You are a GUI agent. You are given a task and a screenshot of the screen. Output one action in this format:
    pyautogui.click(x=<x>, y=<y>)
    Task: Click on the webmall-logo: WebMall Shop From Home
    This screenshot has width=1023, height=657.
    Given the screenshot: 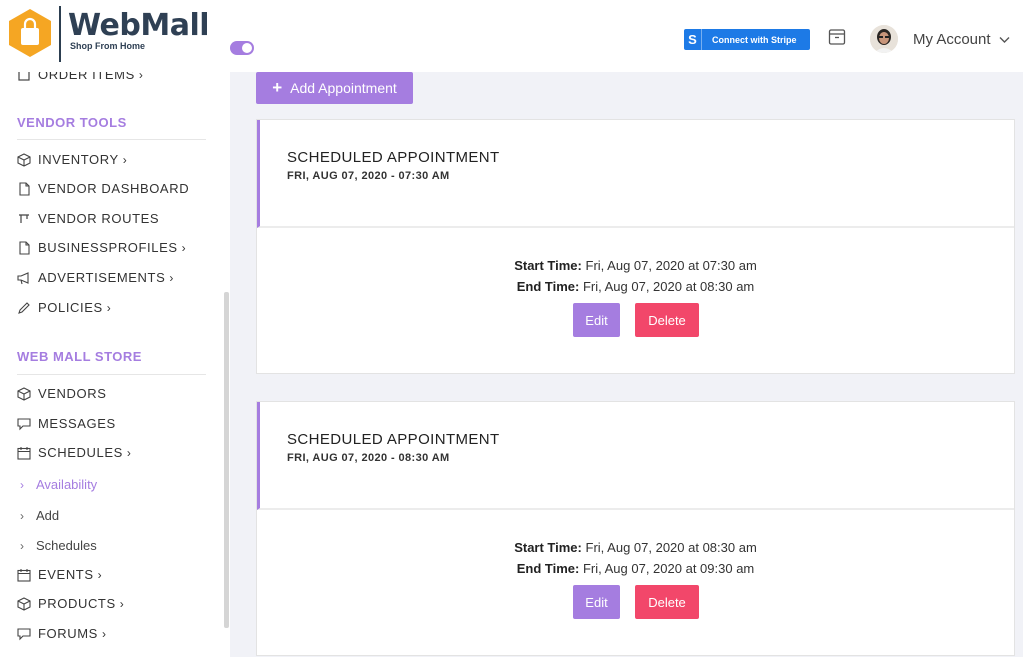 What is the action you would take?
    pyautogui.click(x=109, y=34)
    